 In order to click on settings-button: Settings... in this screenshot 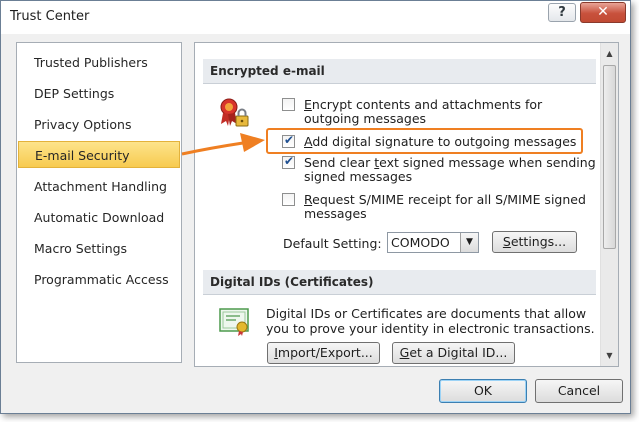, I will do `click(534, 242)`.